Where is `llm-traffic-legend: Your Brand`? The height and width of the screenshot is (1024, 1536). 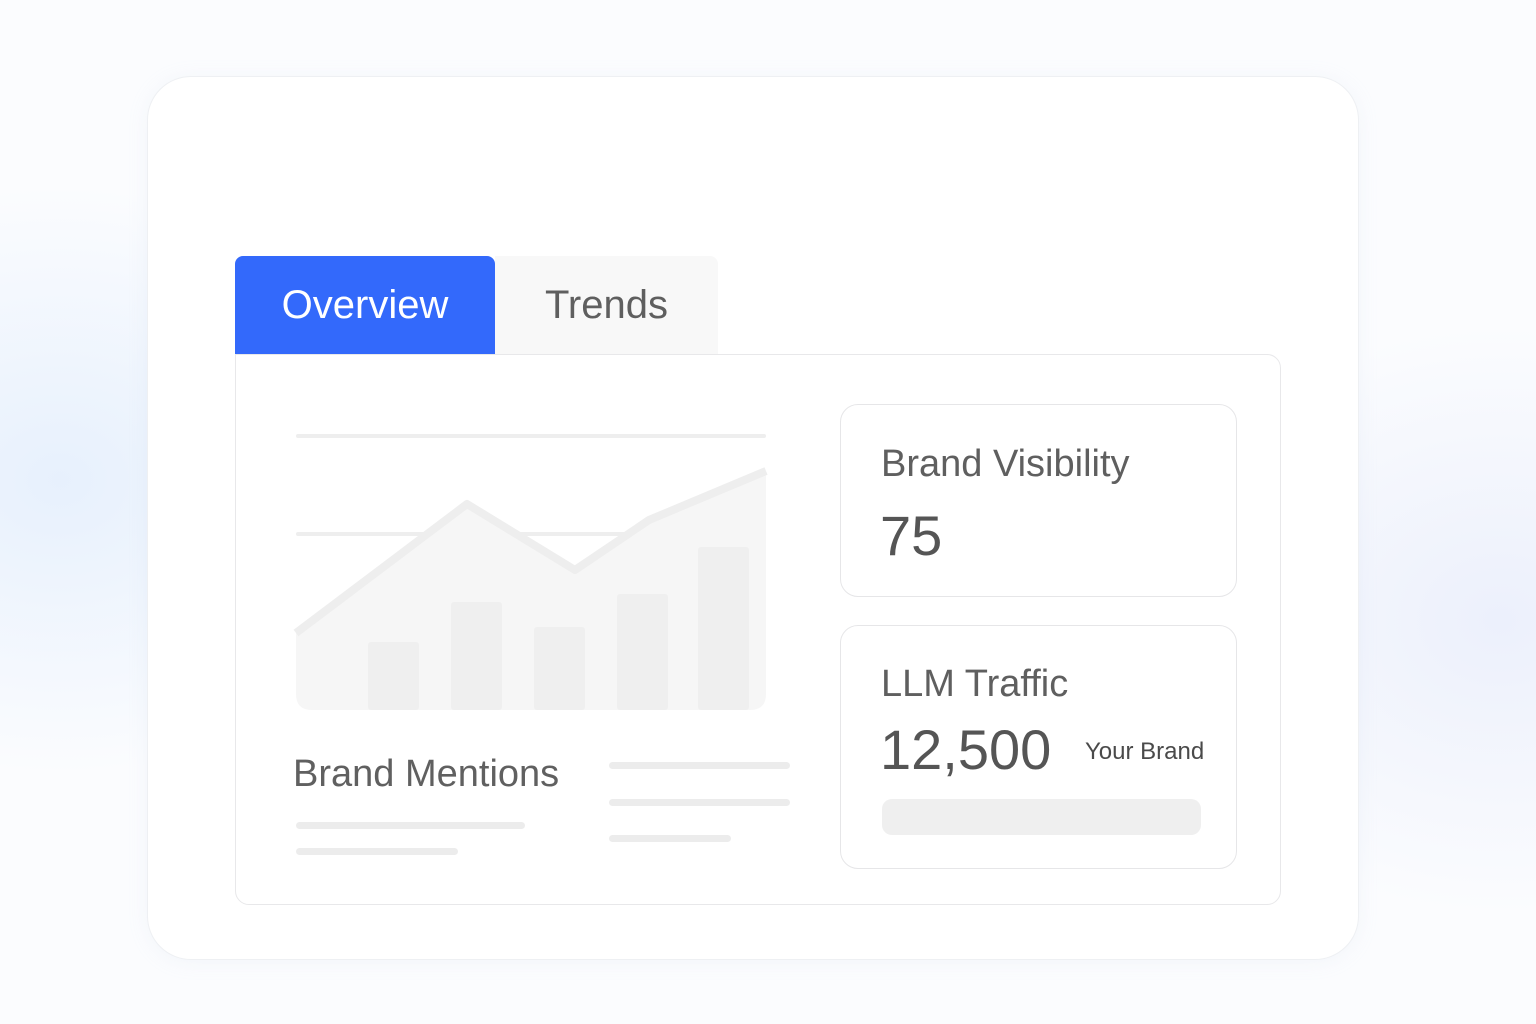 llm-traffic-legend: Your Brand is located at coordinates (1145, 751).